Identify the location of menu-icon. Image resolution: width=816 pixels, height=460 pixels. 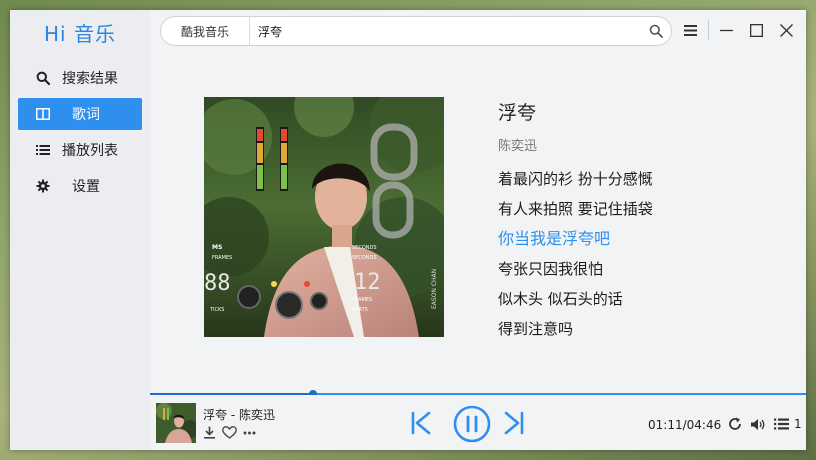
(690, 30).